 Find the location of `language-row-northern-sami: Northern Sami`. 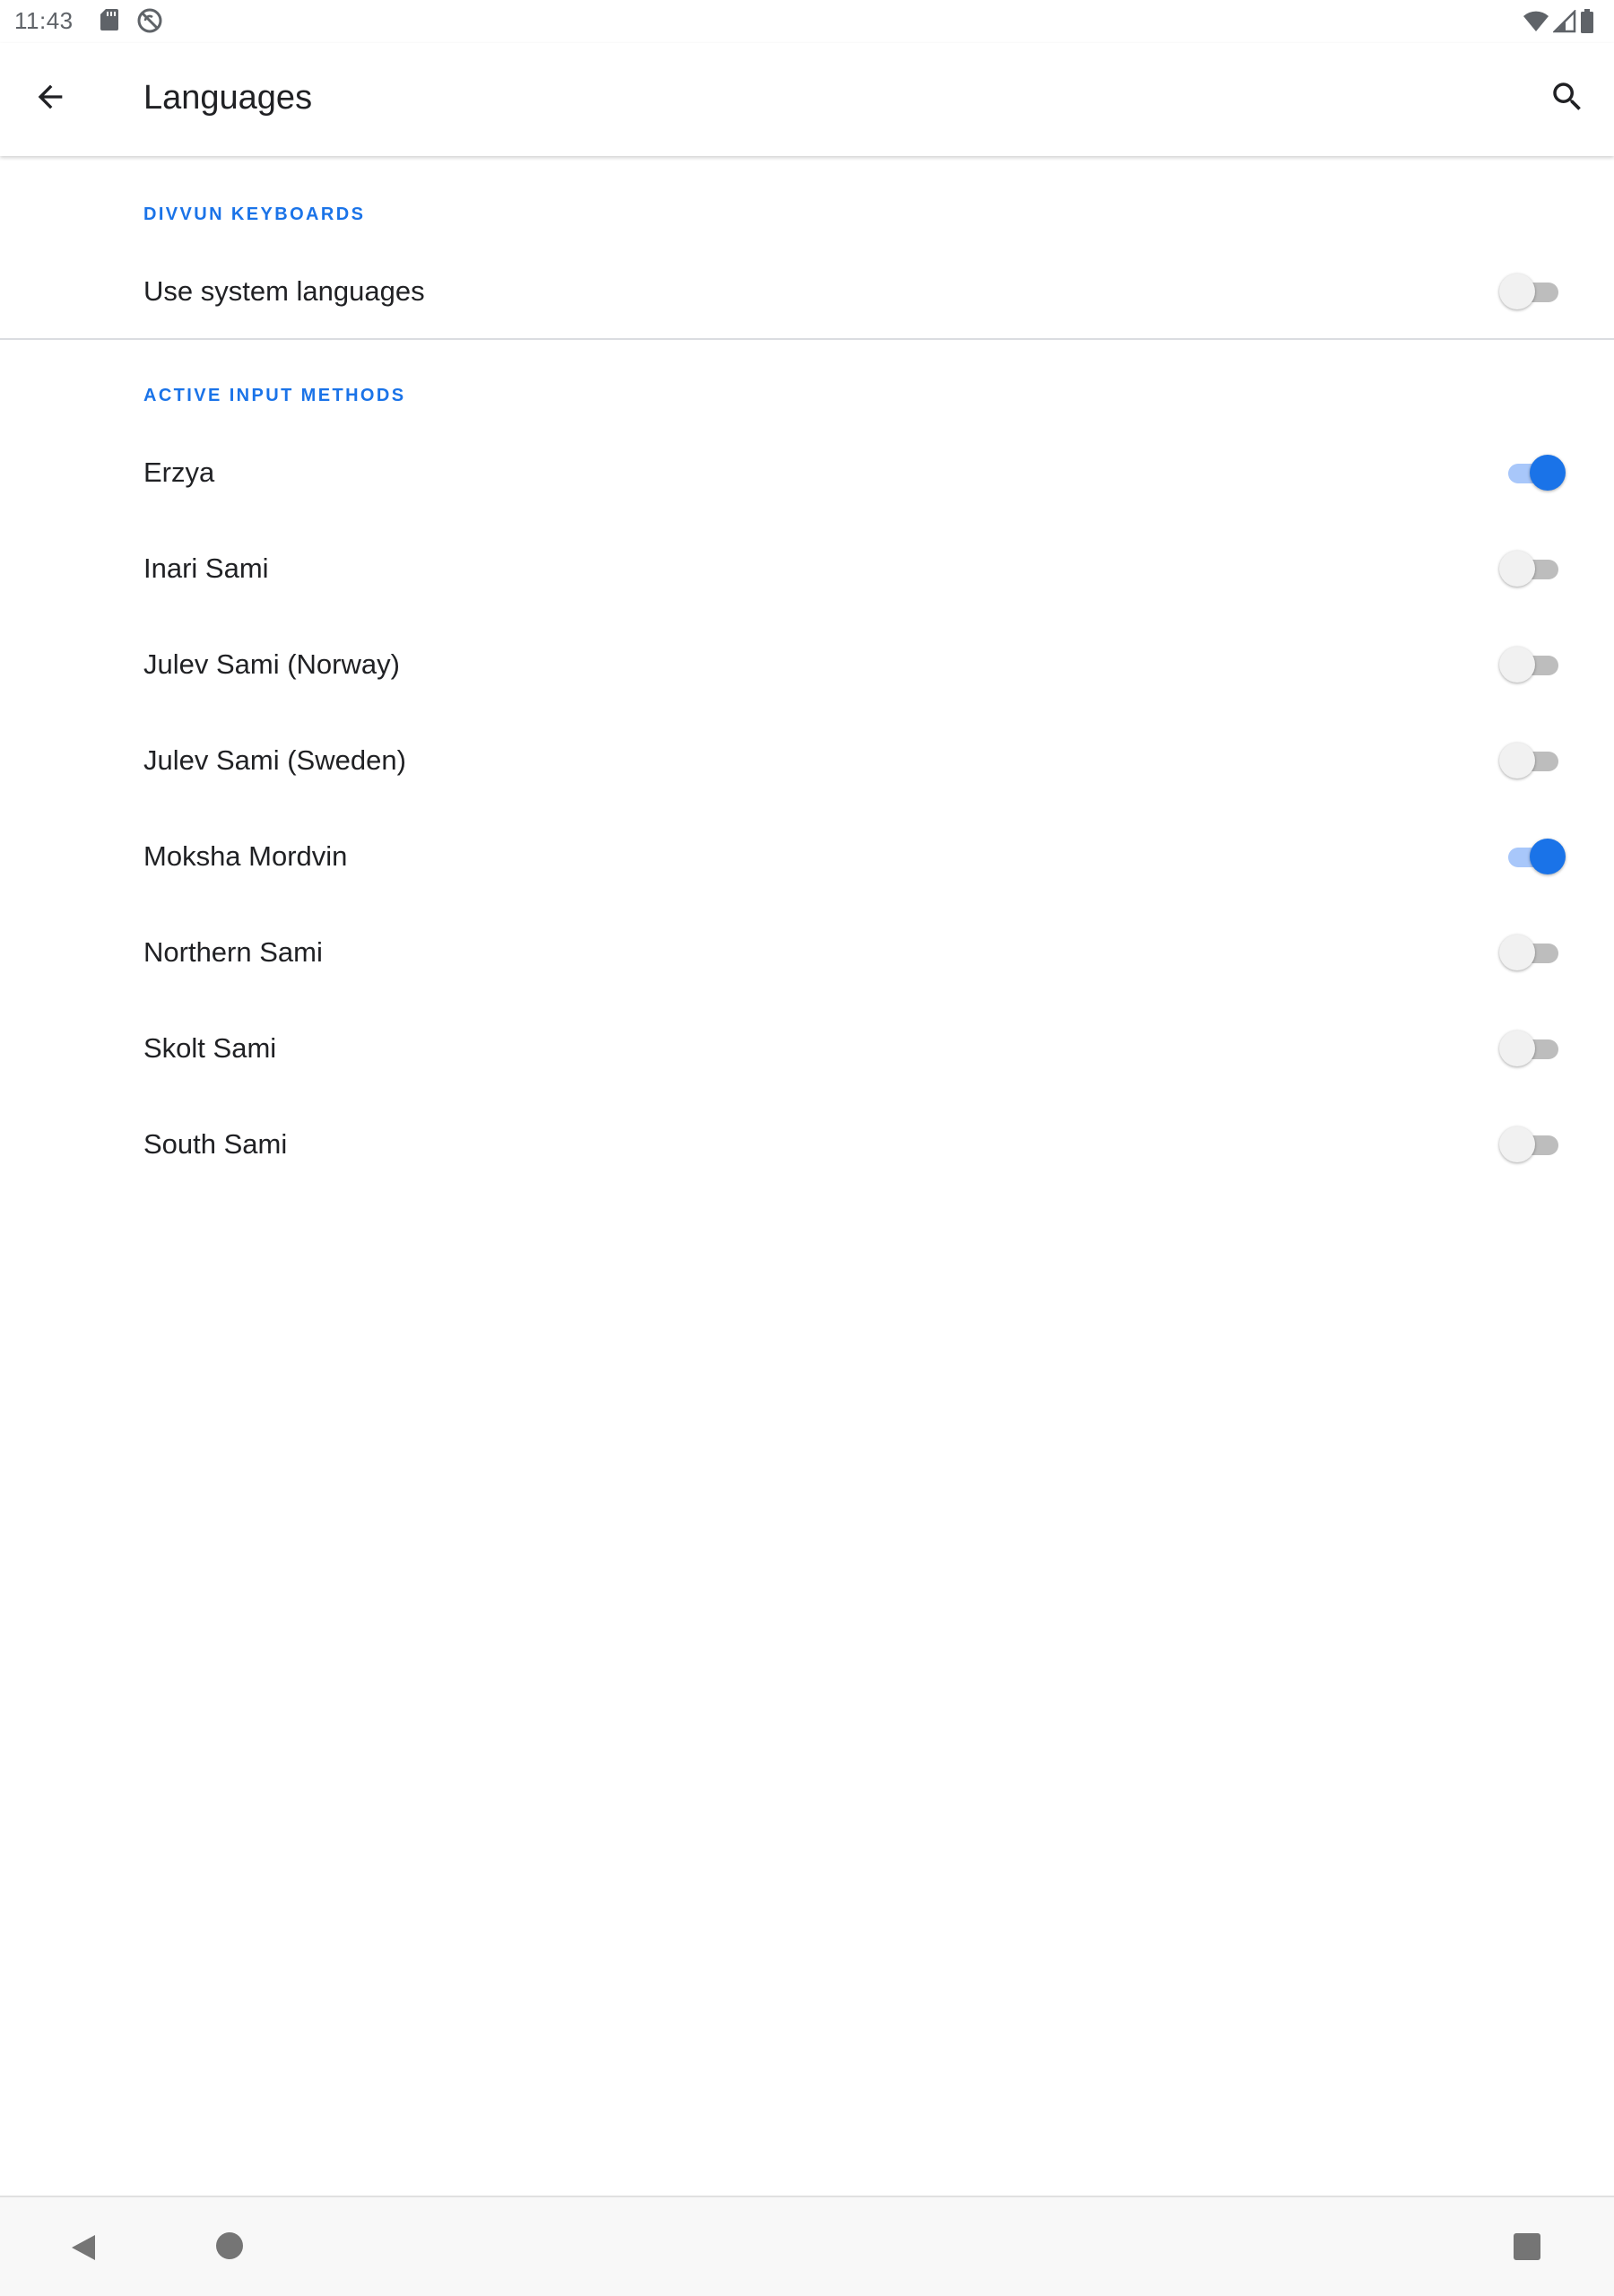

language-row-northern-sami: Northern Sami is located at coordinates (807, 952).